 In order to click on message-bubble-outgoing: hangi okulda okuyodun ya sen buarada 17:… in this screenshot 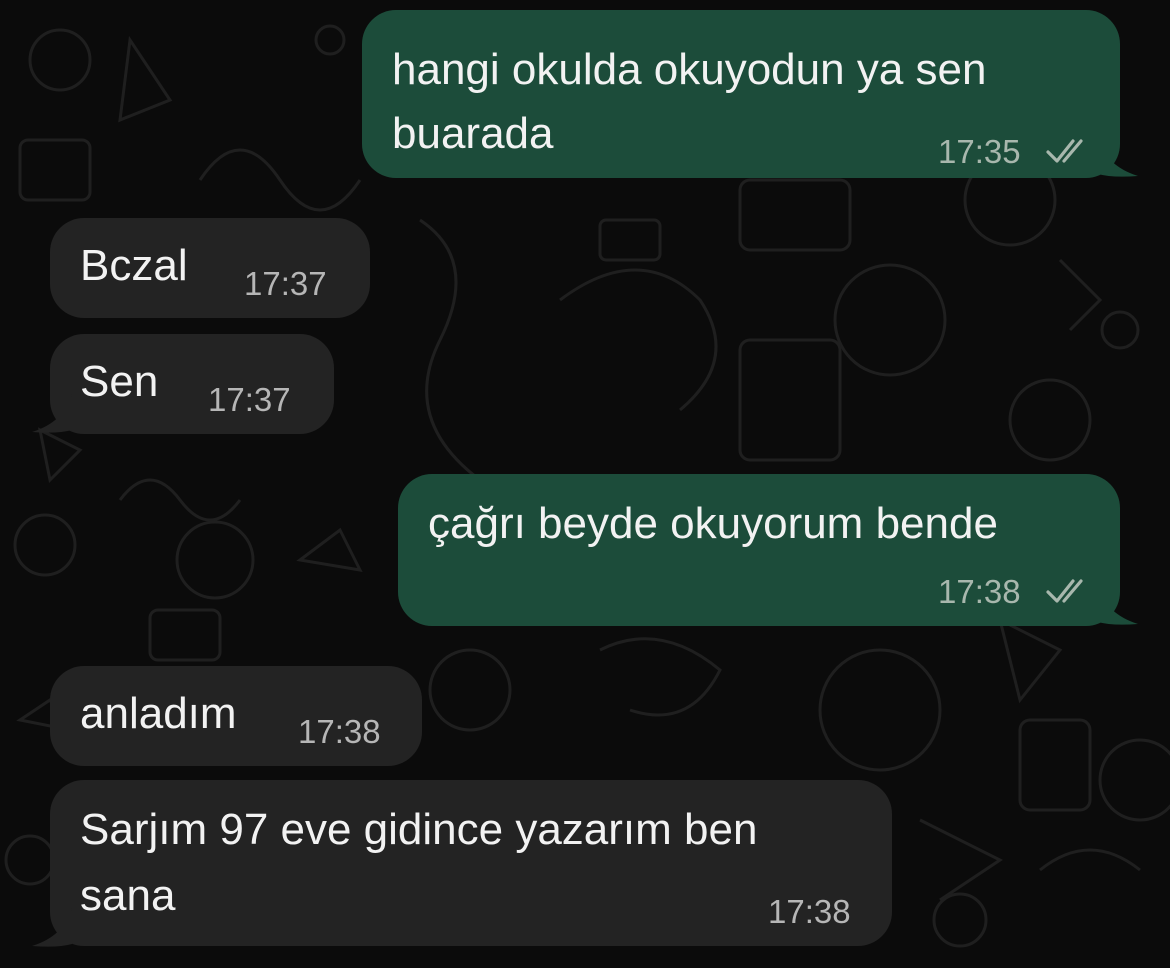, I will do `click(741, 94)`.